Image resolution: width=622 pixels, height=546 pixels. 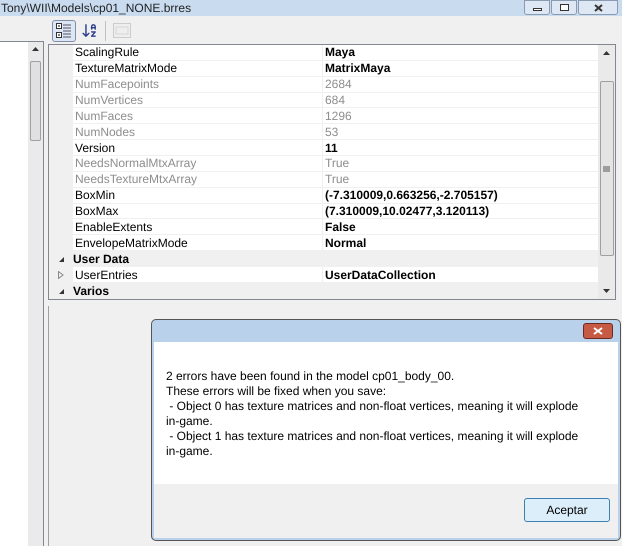 I want to click on property-value: False, so click(x=340, y=227).